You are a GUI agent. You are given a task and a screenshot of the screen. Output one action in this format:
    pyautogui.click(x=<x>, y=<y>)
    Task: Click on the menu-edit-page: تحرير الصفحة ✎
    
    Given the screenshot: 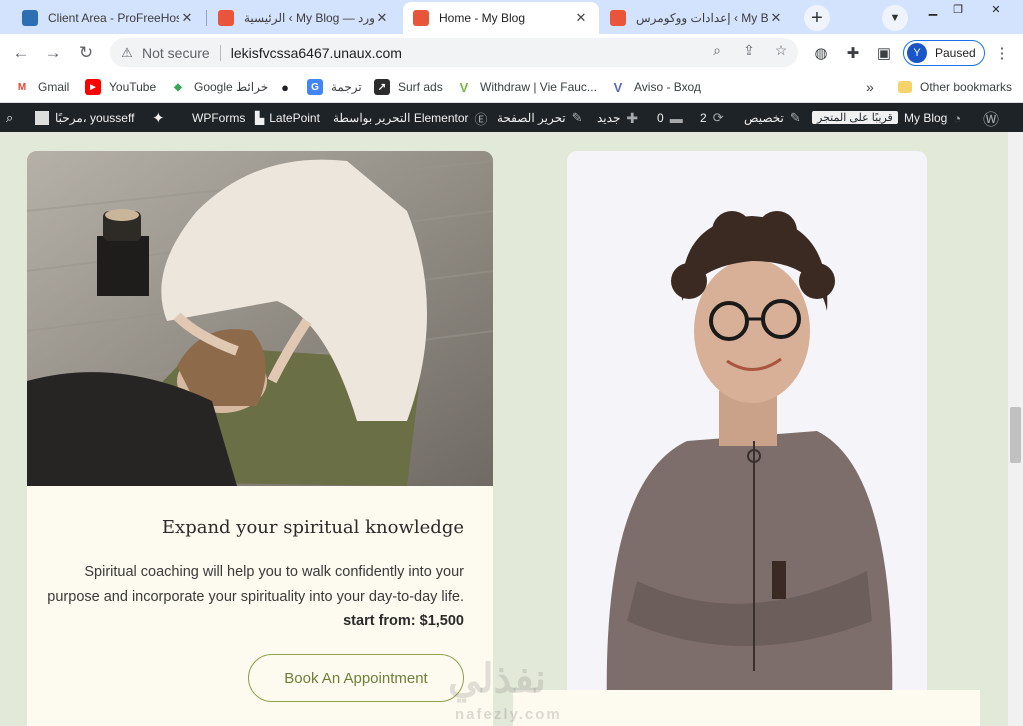 What is the action you would take?
    pyautogui.click(x=543, y=118)
    